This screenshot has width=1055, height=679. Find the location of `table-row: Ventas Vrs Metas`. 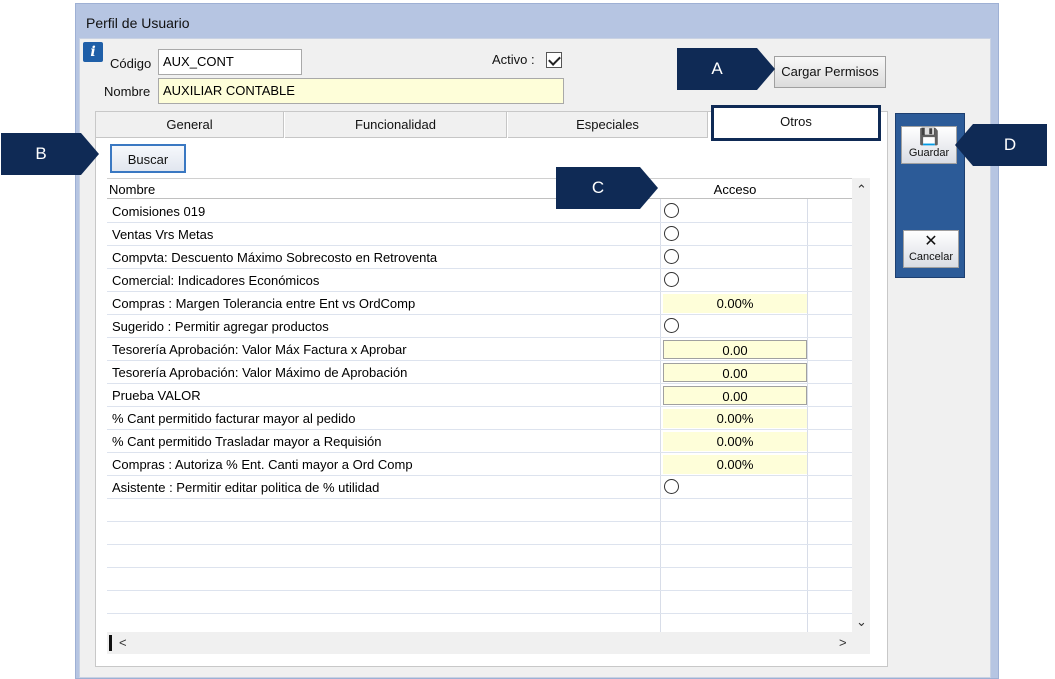

table-row: Ventas Vrs Metas is located at coordinates (479, 234).